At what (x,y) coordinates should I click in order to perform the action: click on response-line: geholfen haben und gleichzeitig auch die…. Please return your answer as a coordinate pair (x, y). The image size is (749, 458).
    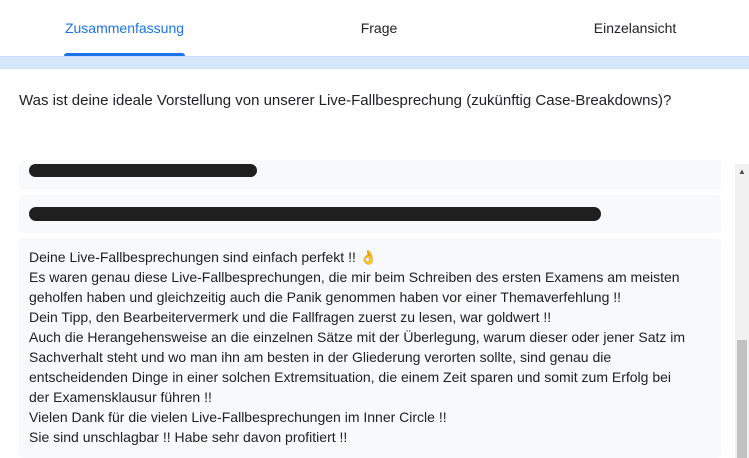
    Looking at the image, I should click on (325, 297).